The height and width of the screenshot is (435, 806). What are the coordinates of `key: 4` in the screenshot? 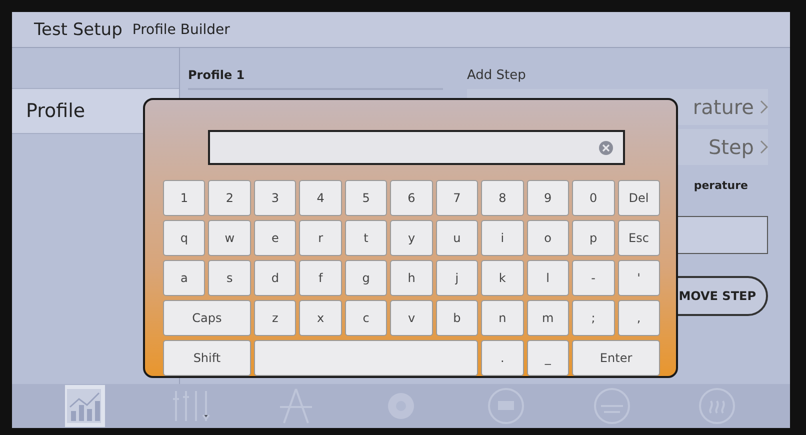 It's located at (320, 198).